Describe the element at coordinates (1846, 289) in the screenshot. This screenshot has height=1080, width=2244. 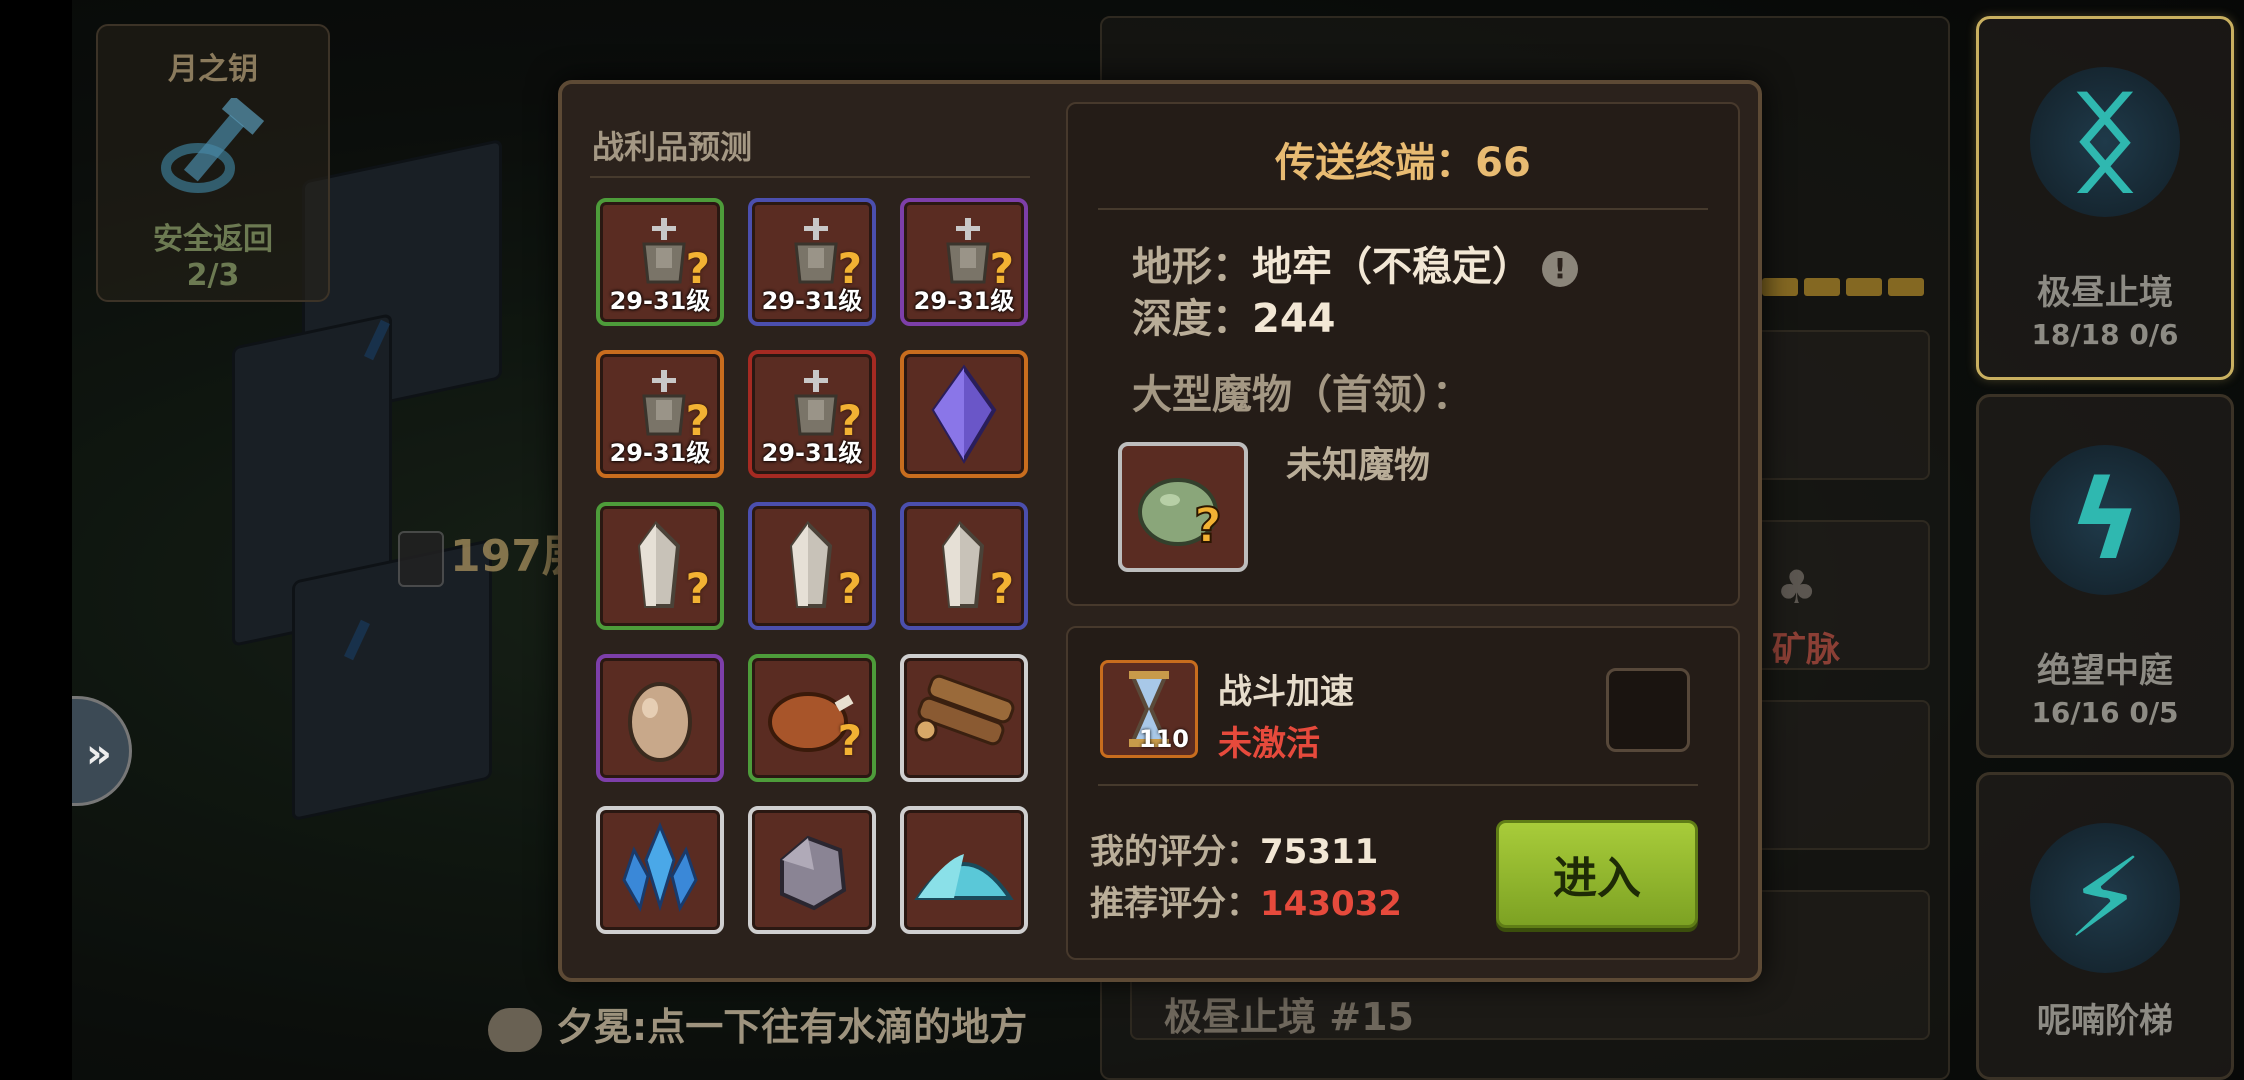
I see `progress-dots` at that location.